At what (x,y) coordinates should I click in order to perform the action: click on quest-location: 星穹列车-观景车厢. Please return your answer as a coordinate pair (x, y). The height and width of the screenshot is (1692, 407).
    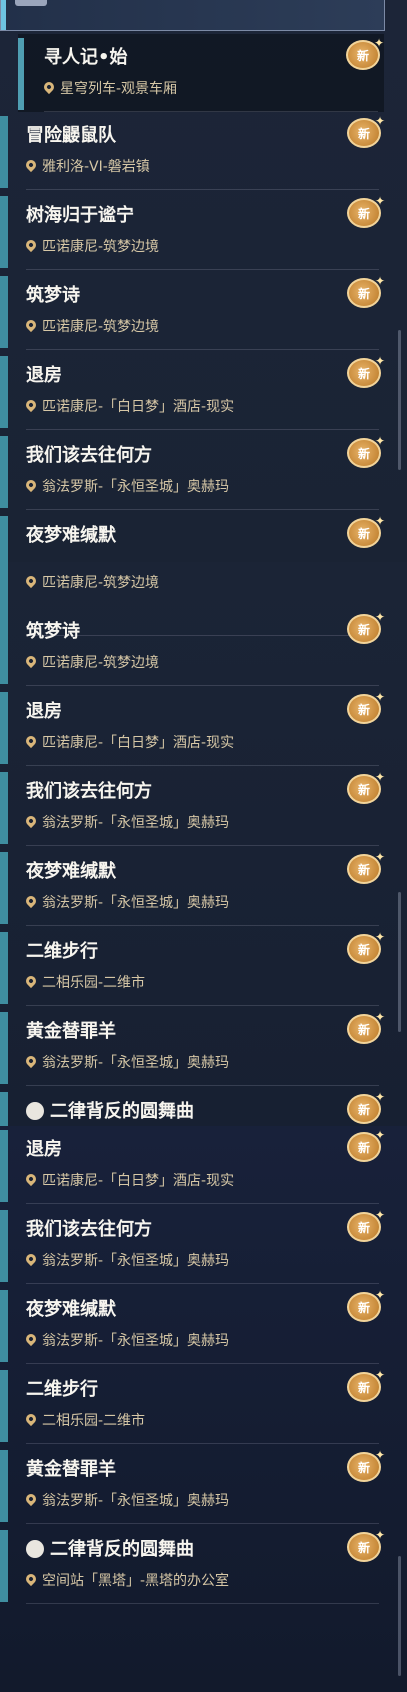
    Looking at the image, I should click on (109, 88).